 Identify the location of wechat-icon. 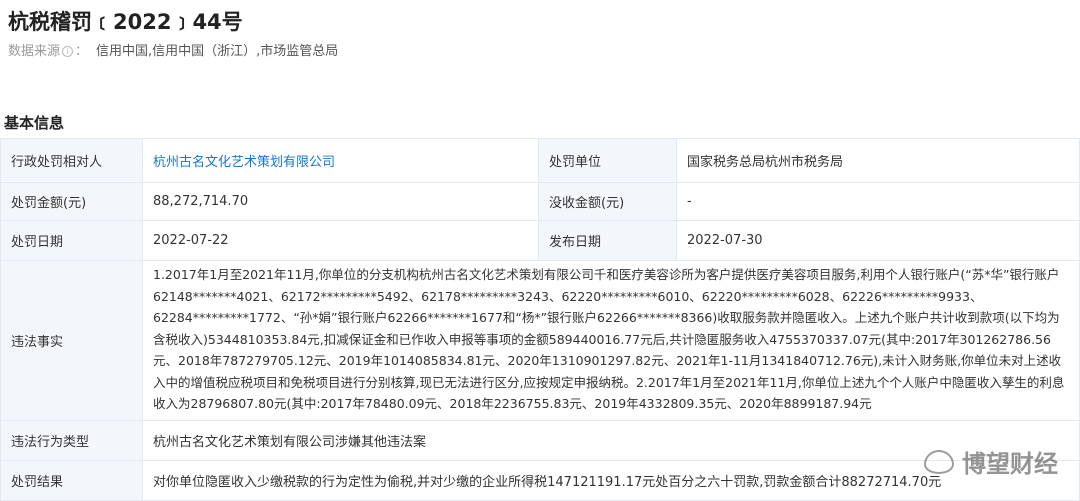
(939, 461).